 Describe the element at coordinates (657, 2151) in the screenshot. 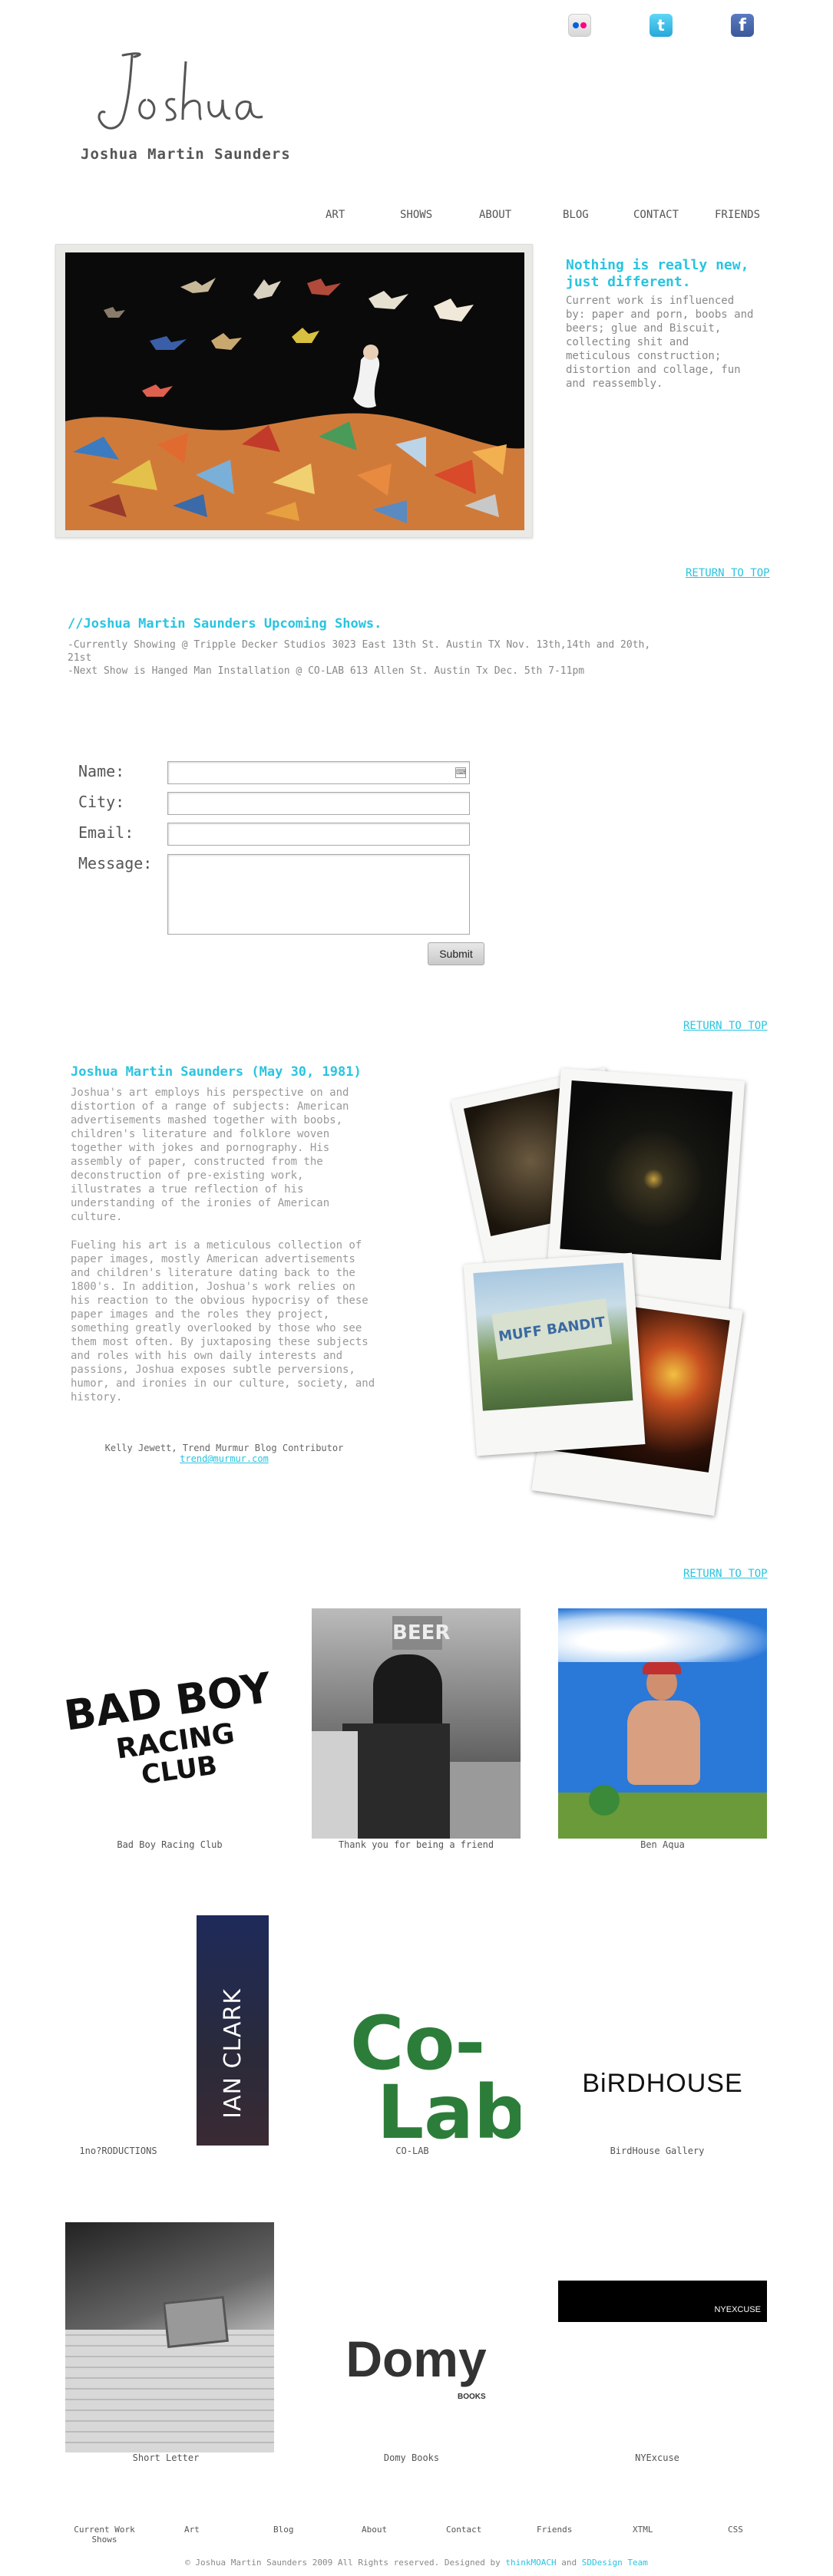

I see `caption-birdhouse-gallery: BirdHouse Gallery` at that location.